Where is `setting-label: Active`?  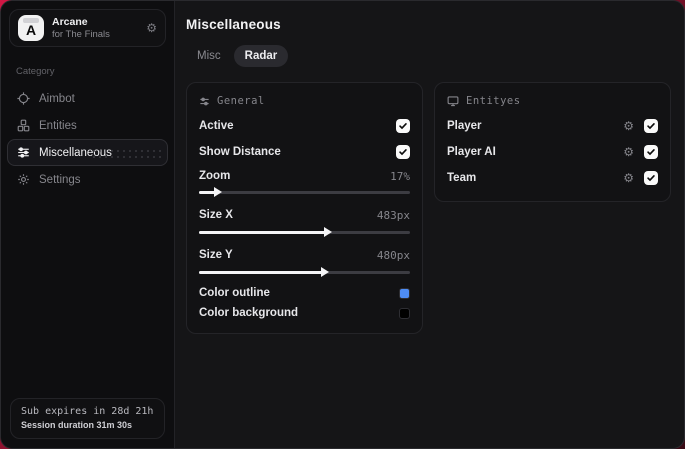
setting-label: Active is located at coordinates (216, 126).